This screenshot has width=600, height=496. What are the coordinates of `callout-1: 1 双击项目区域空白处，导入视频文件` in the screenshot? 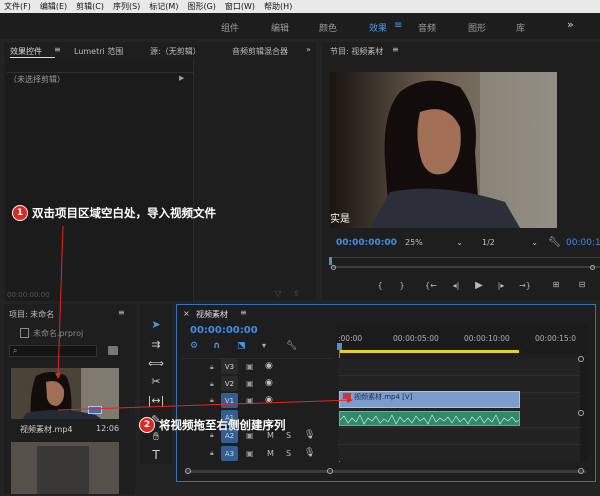 It's located at (114, 213).